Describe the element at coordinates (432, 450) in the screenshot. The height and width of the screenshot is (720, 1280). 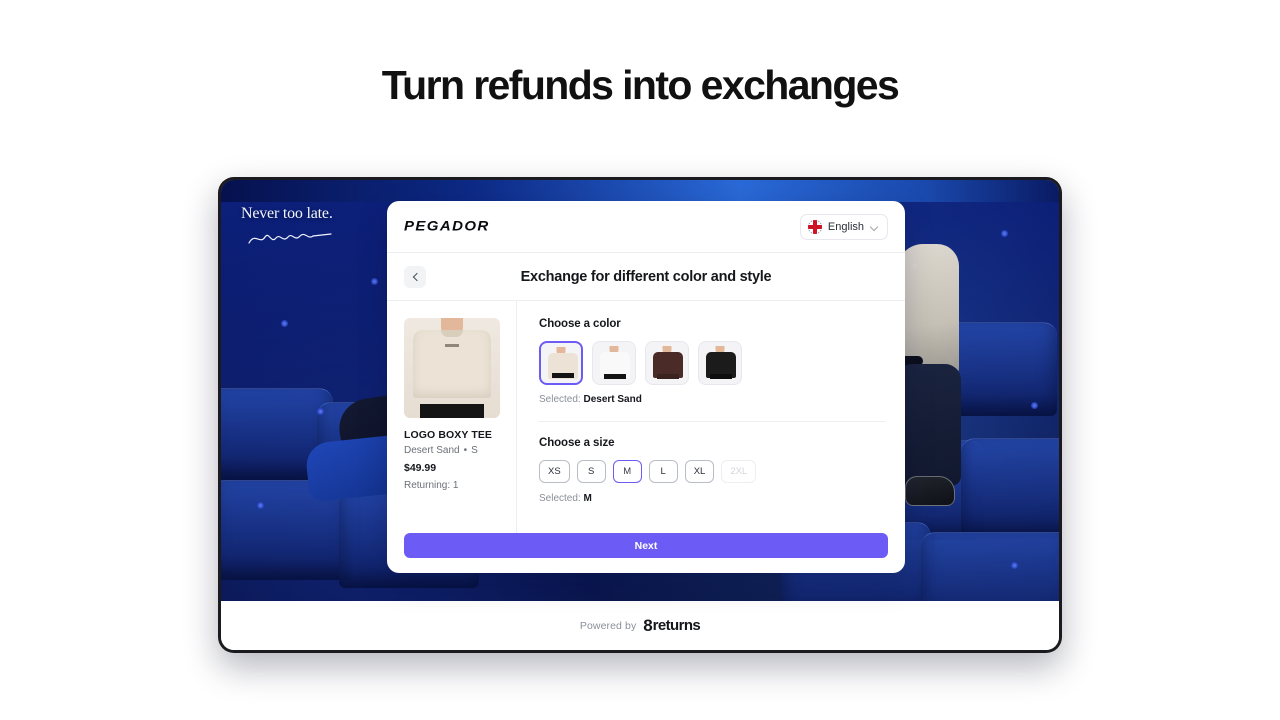
I see `product-color: Desert Sand` at that location.